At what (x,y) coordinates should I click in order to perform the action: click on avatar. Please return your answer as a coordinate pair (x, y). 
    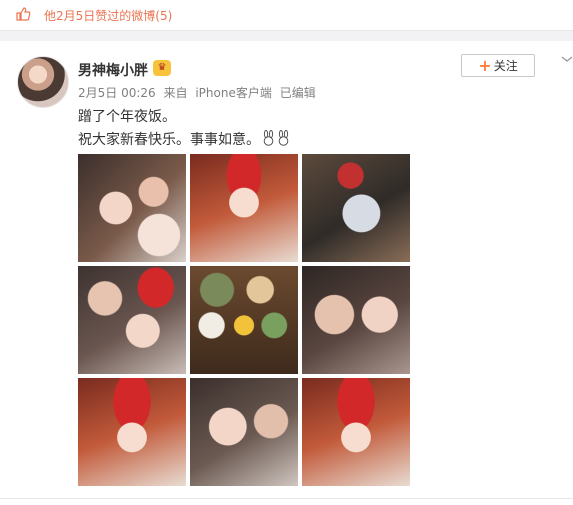
    Looking at the image, I should click on (43, 82).